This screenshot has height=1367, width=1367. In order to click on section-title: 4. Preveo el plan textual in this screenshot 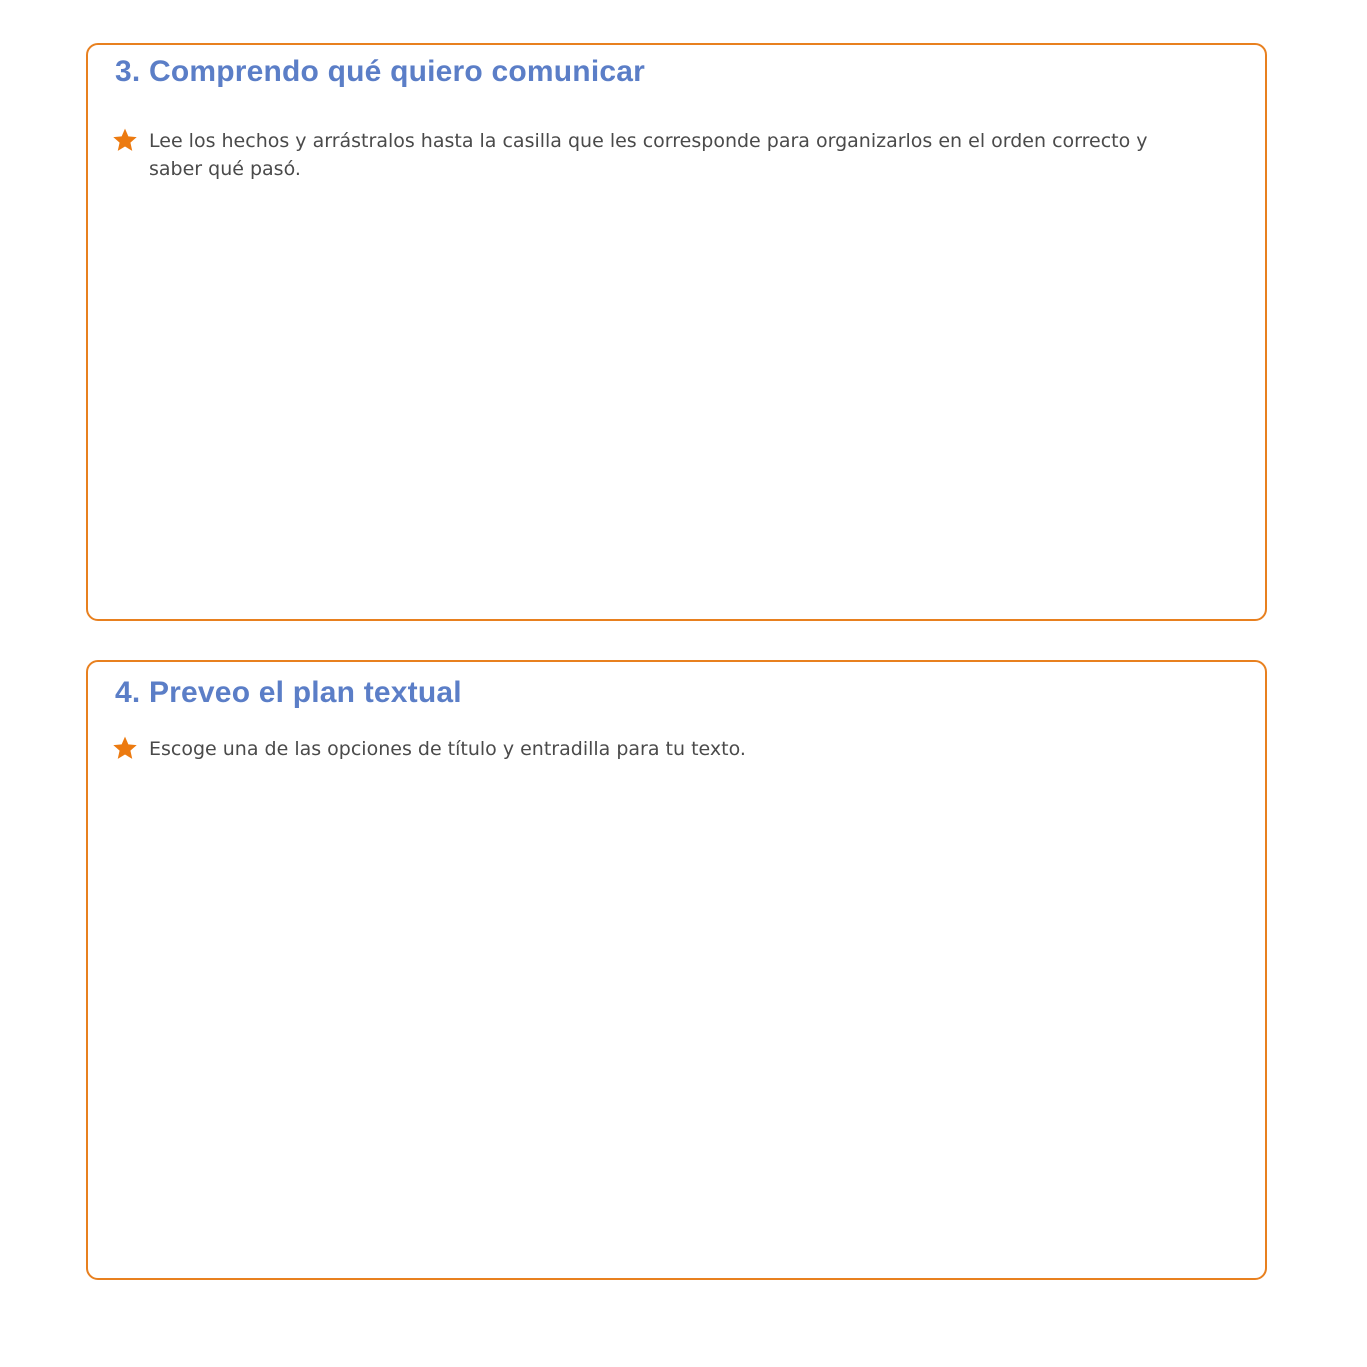, I will do `click(288, 692)`.